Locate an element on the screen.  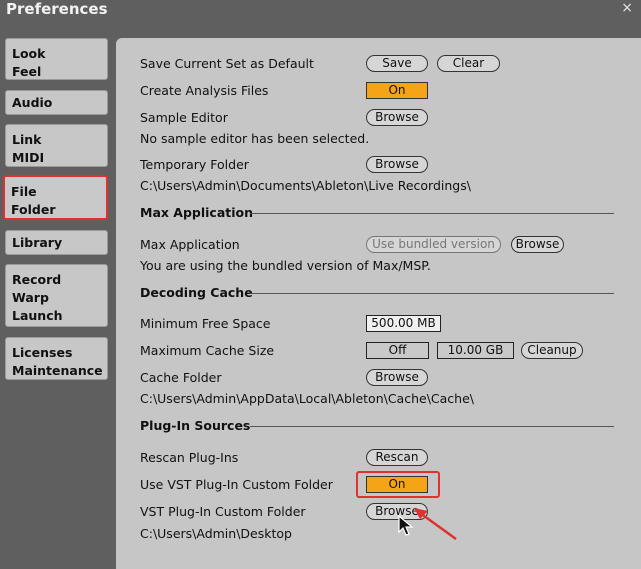
temporary-folder-browse-button: Browse is located at coordinates (397, 164).